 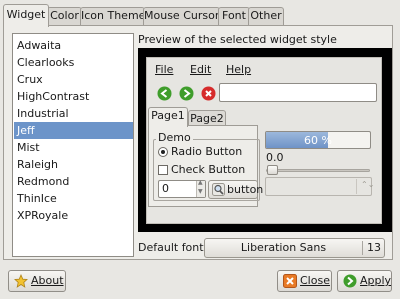 I want to click on tab-other: Other, so click(x=266, y=16).